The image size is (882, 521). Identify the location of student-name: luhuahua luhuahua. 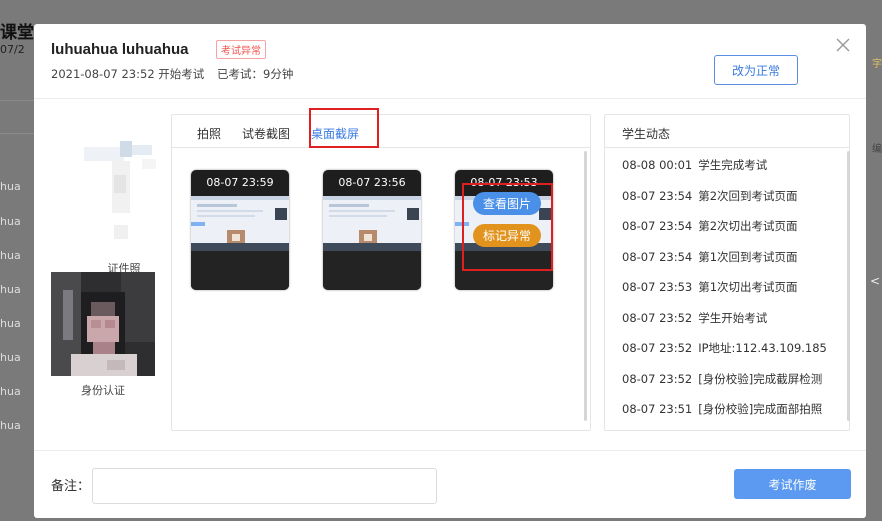
(120, 49).